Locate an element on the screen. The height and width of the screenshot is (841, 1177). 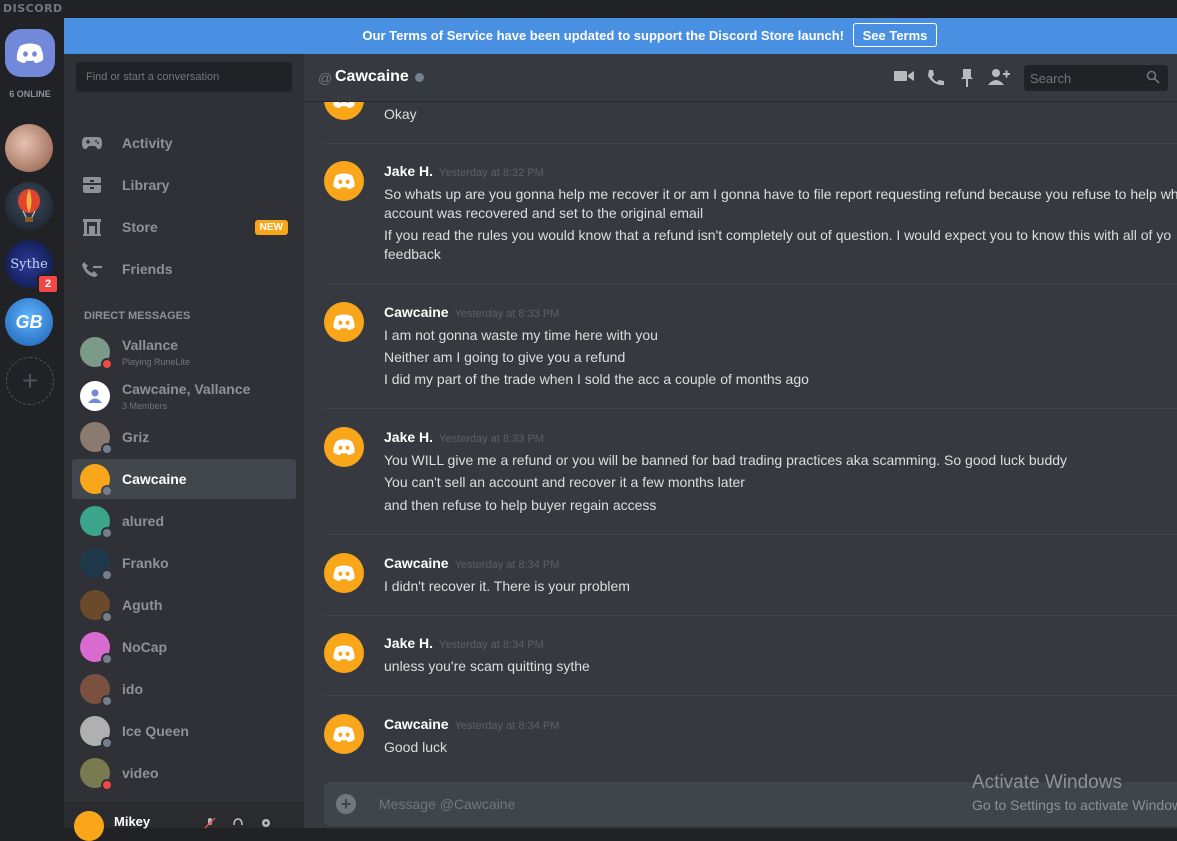
dm-name: ido is located at coordinates (132, 689).